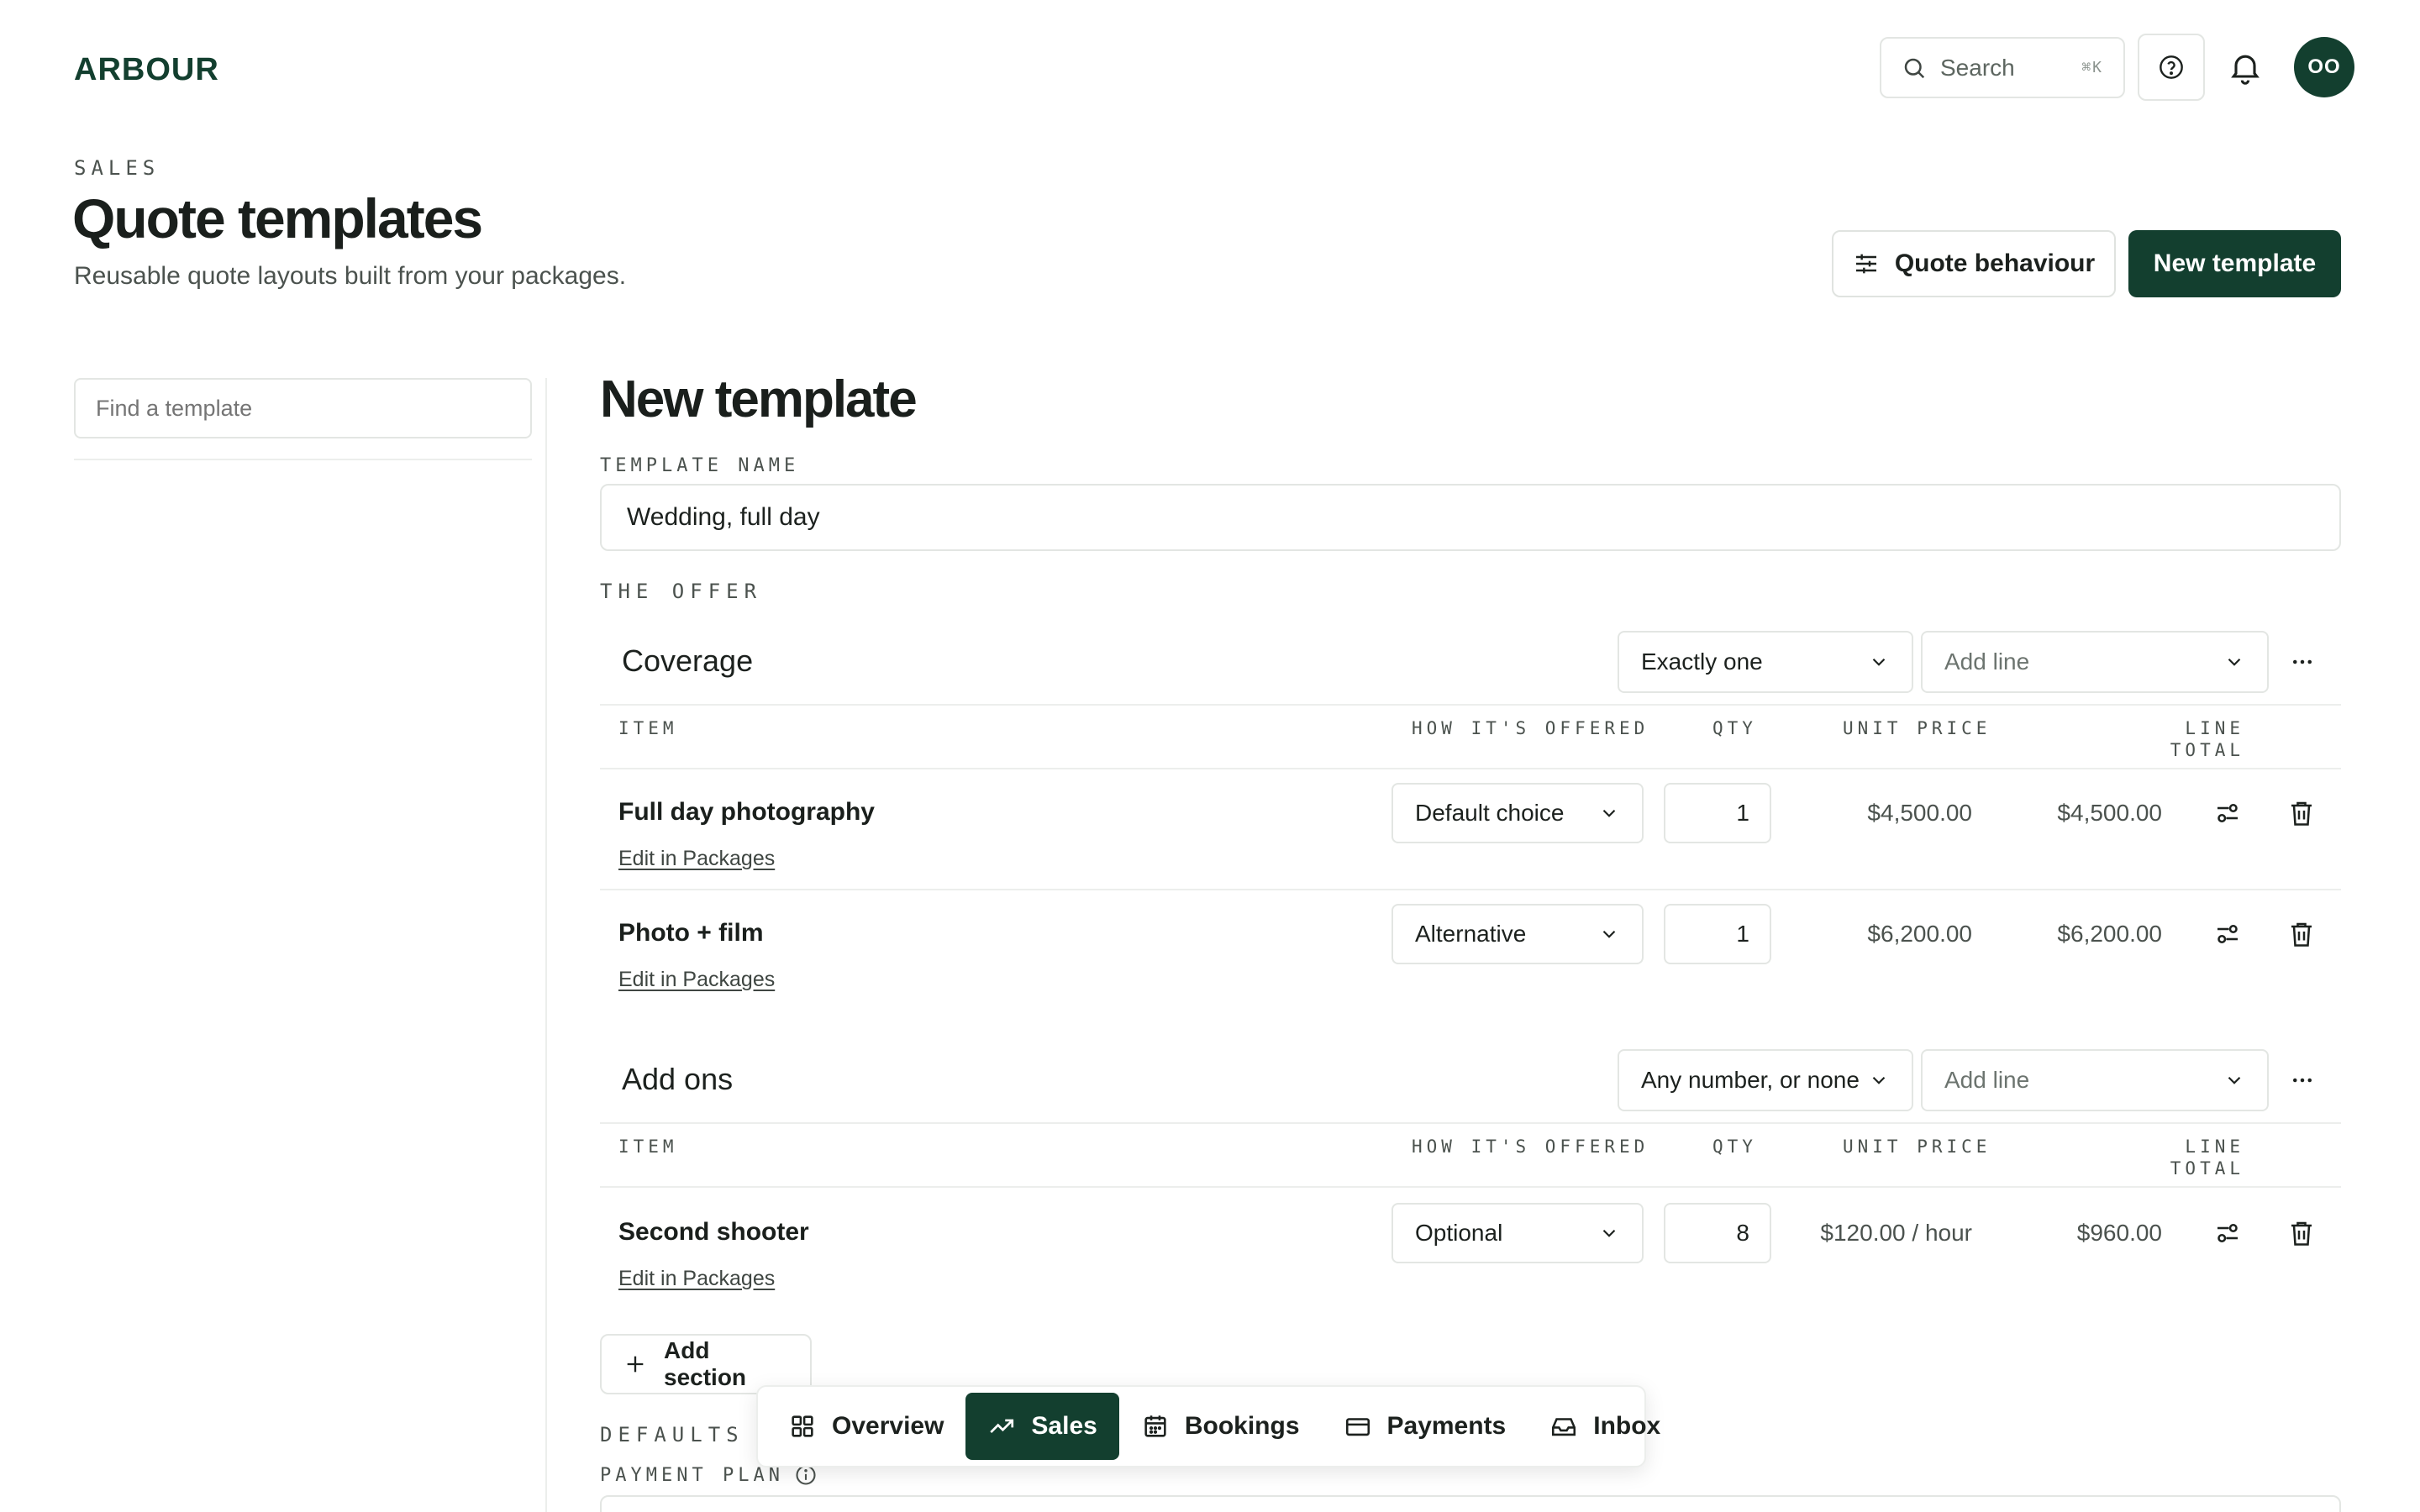  I want to click on how-offered-value: Optional, so click(1459, 1233).